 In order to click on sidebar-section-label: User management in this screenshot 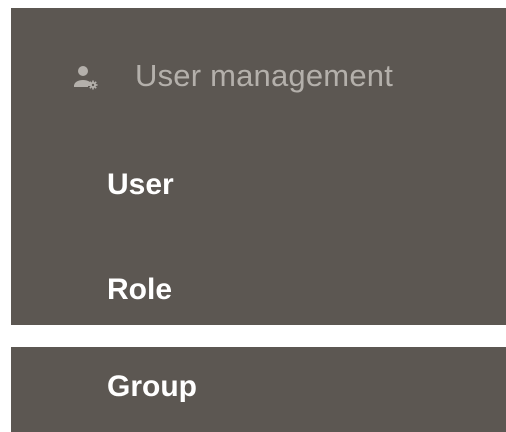, I will do `click(264, 75)`.